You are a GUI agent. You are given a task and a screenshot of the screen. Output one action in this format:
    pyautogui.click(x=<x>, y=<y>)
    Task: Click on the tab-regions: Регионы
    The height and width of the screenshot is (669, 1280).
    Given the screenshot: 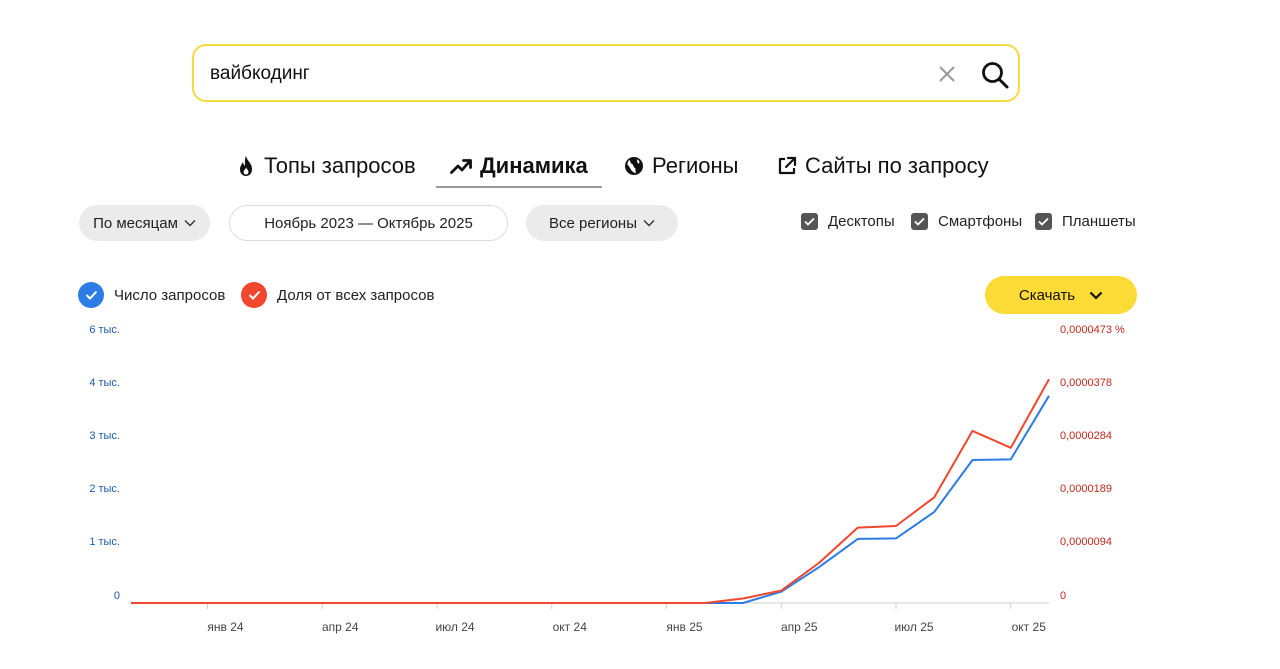 What is the action you would take?
    pyautogui.click(x=681, y=166)
    